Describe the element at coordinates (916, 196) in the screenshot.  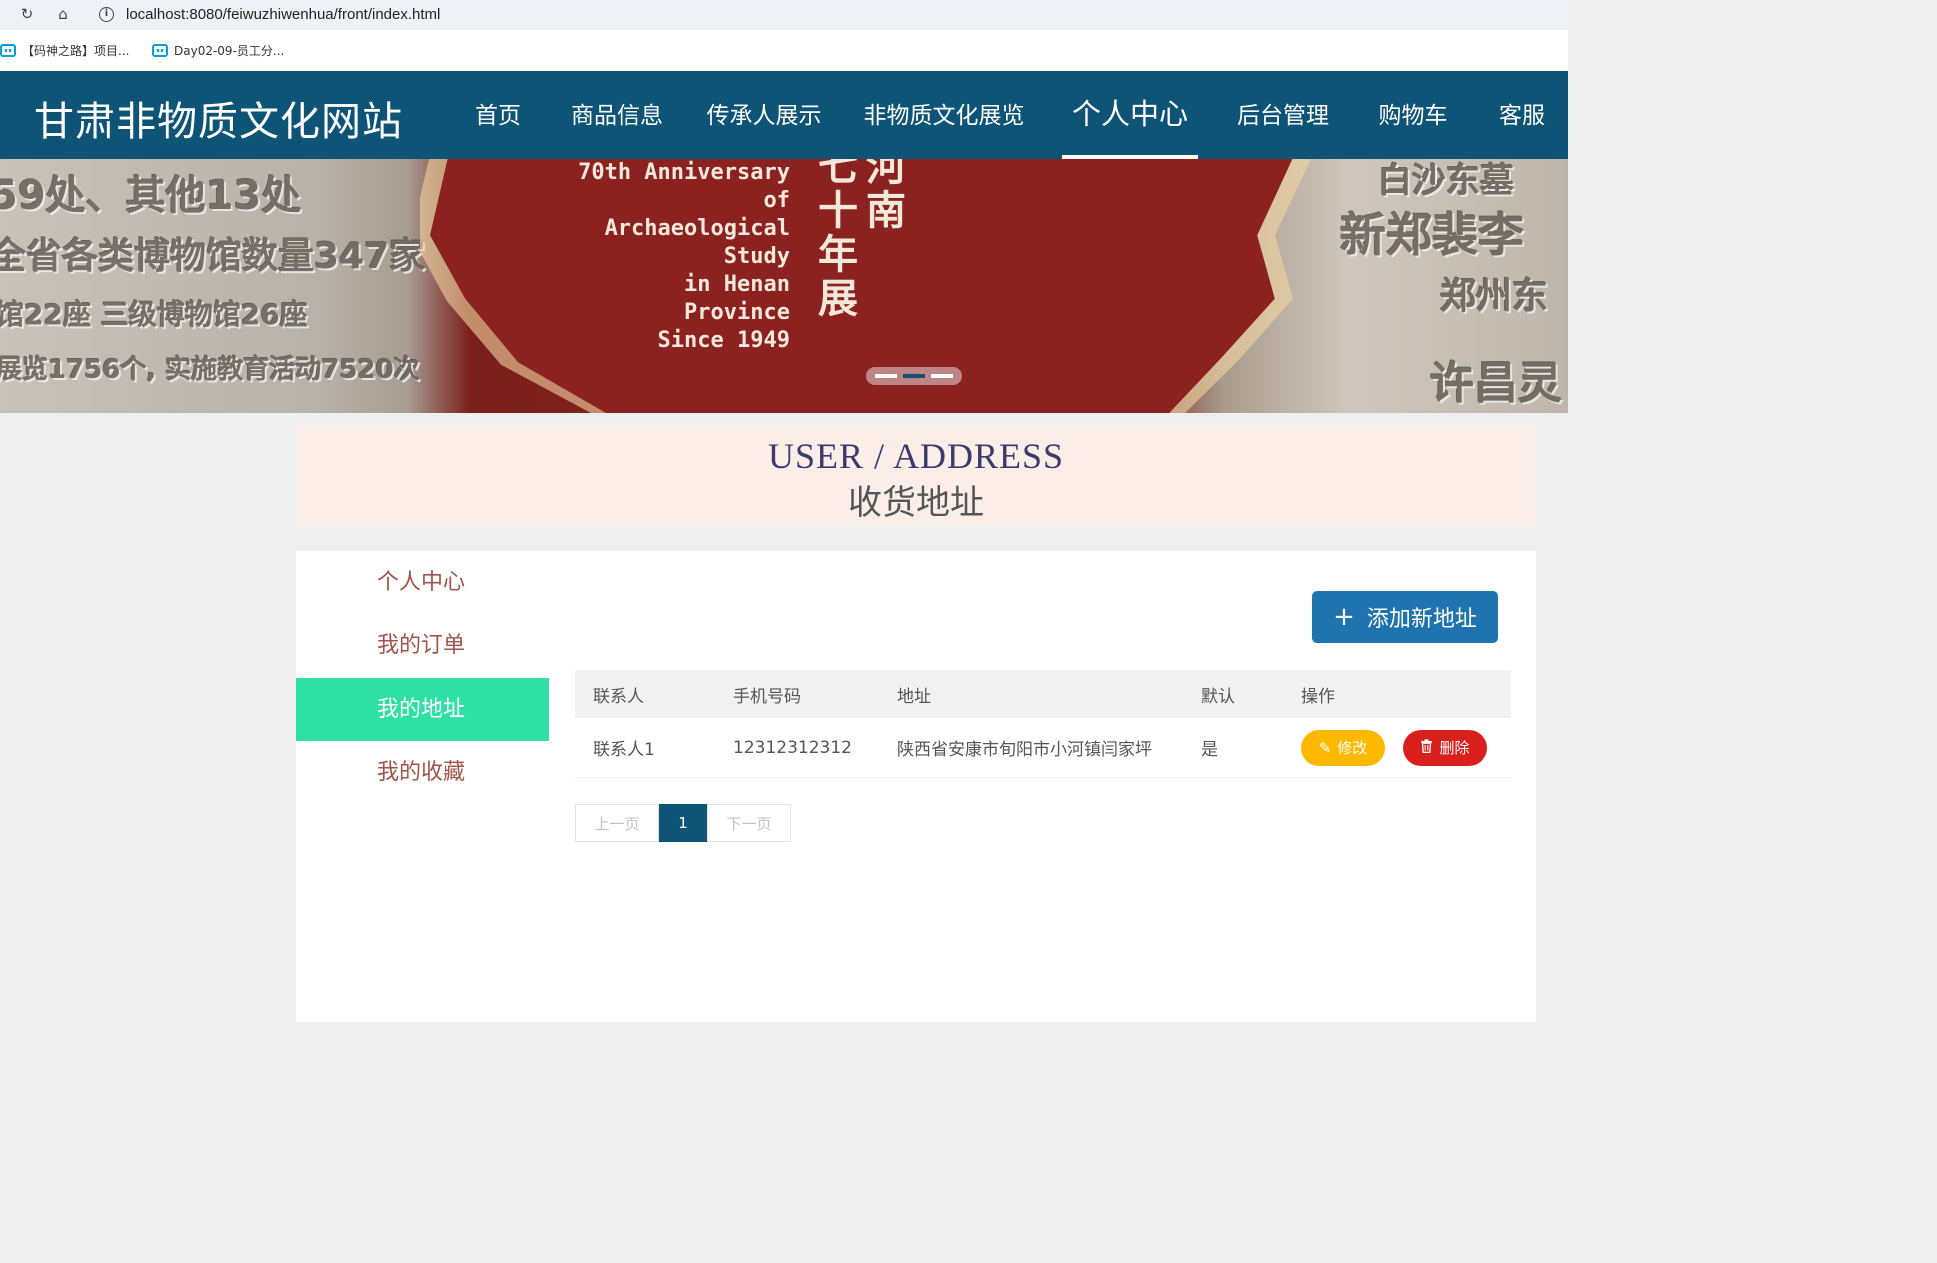
I see `banner-chinese-caption-2: 河 南` at that location.